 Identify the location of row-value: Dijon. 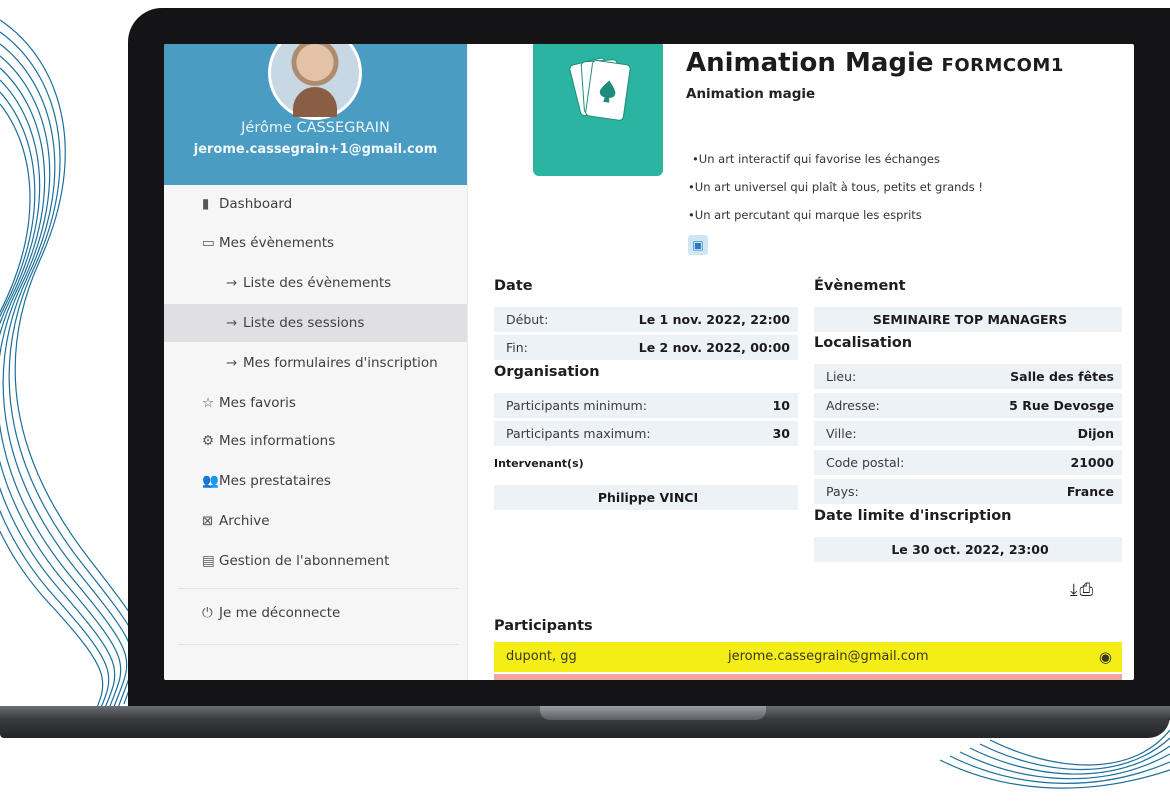
(1095, 433).